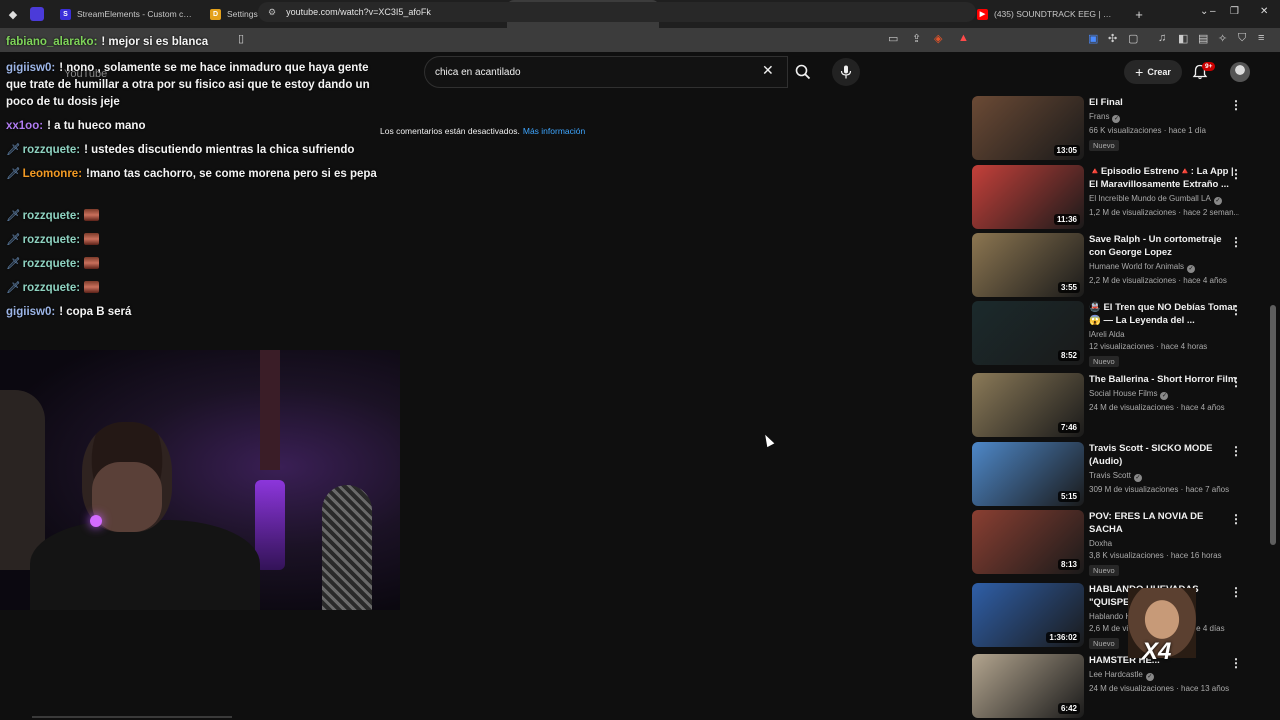  I want to click on sword-badge-icon: 🗡, so click(13, 216).